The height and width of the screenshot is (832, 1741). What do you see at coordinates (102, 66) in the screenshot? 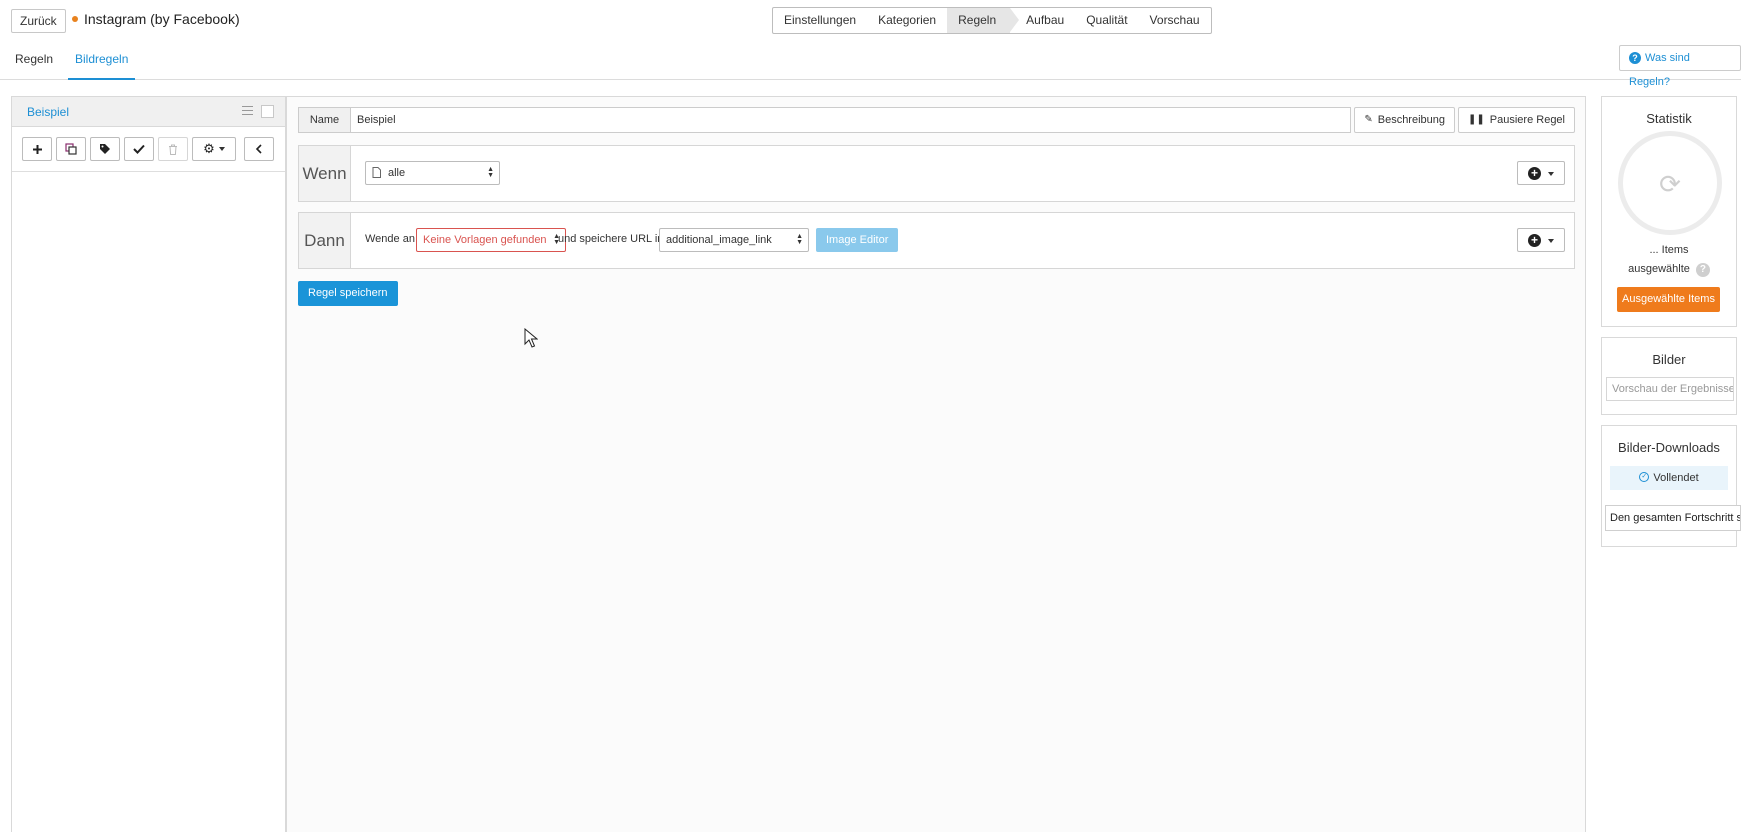
I see `tab-bildregeln: Bildregeln` at bounding box center [102, 66].